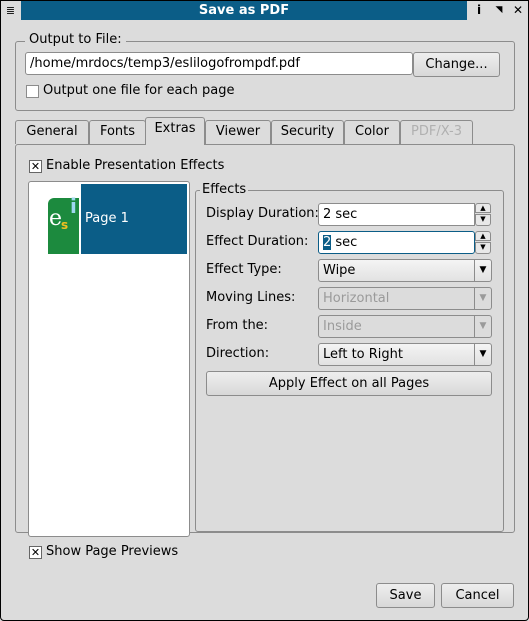 This screenshot has width=529, height=621. I want to click on title-bar: ≣ Save as PDF i ◥ ✕, so click(264, 10).